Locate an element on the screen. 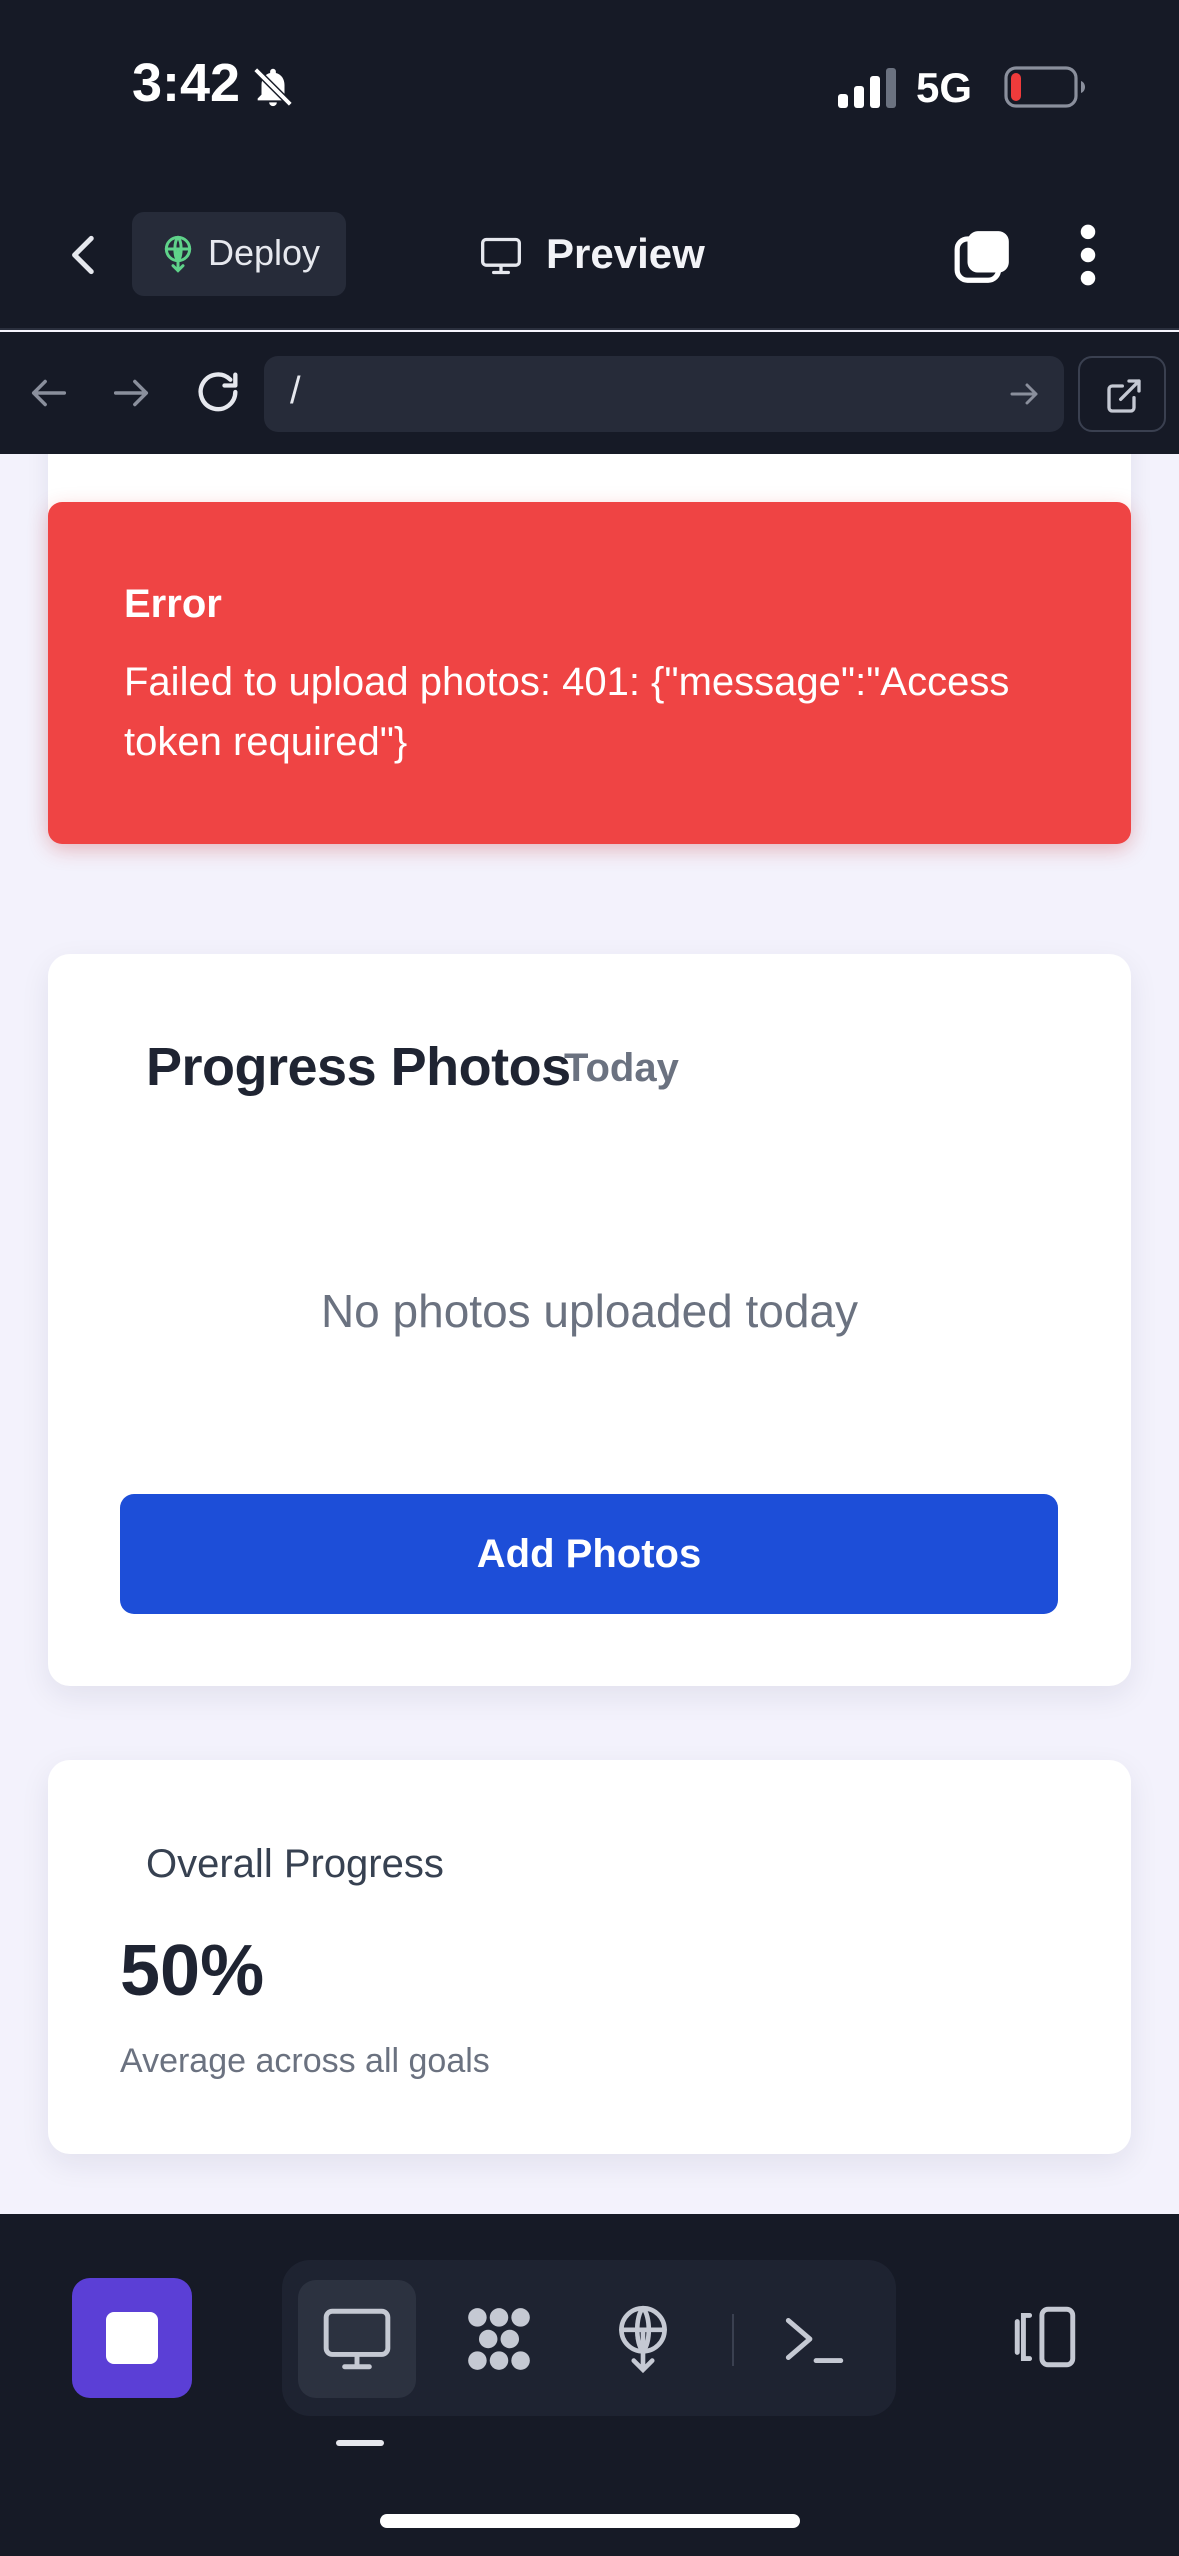  url-bar: / is located at coordinates (589, 393).